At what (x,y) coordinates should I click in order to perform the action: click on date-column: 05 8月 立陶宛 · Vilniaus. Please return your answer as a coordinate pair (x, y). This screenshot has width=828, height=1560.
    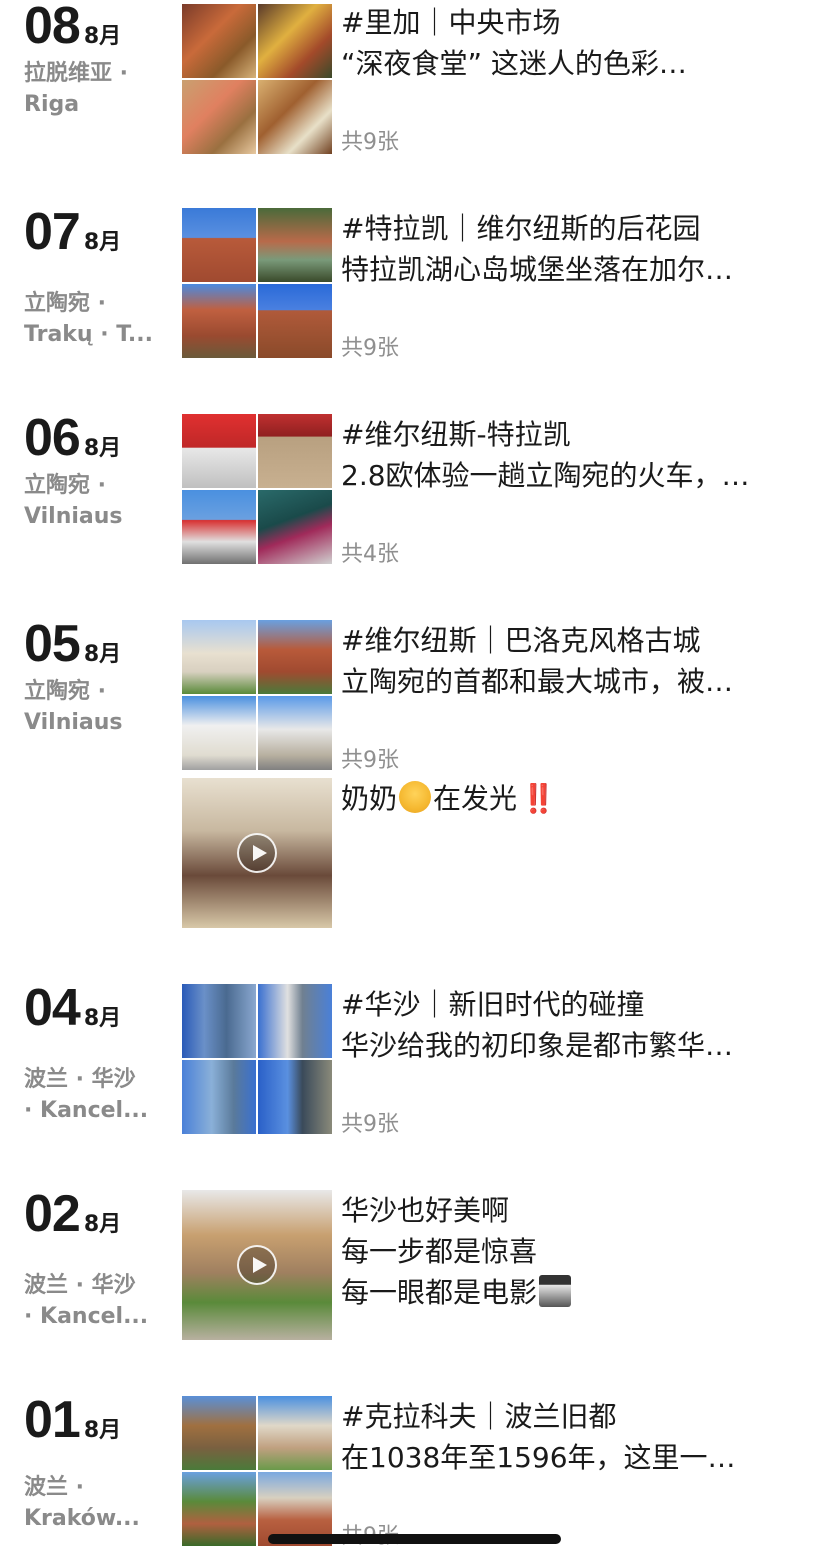
    Looking at the image, I should click on (99, 678).